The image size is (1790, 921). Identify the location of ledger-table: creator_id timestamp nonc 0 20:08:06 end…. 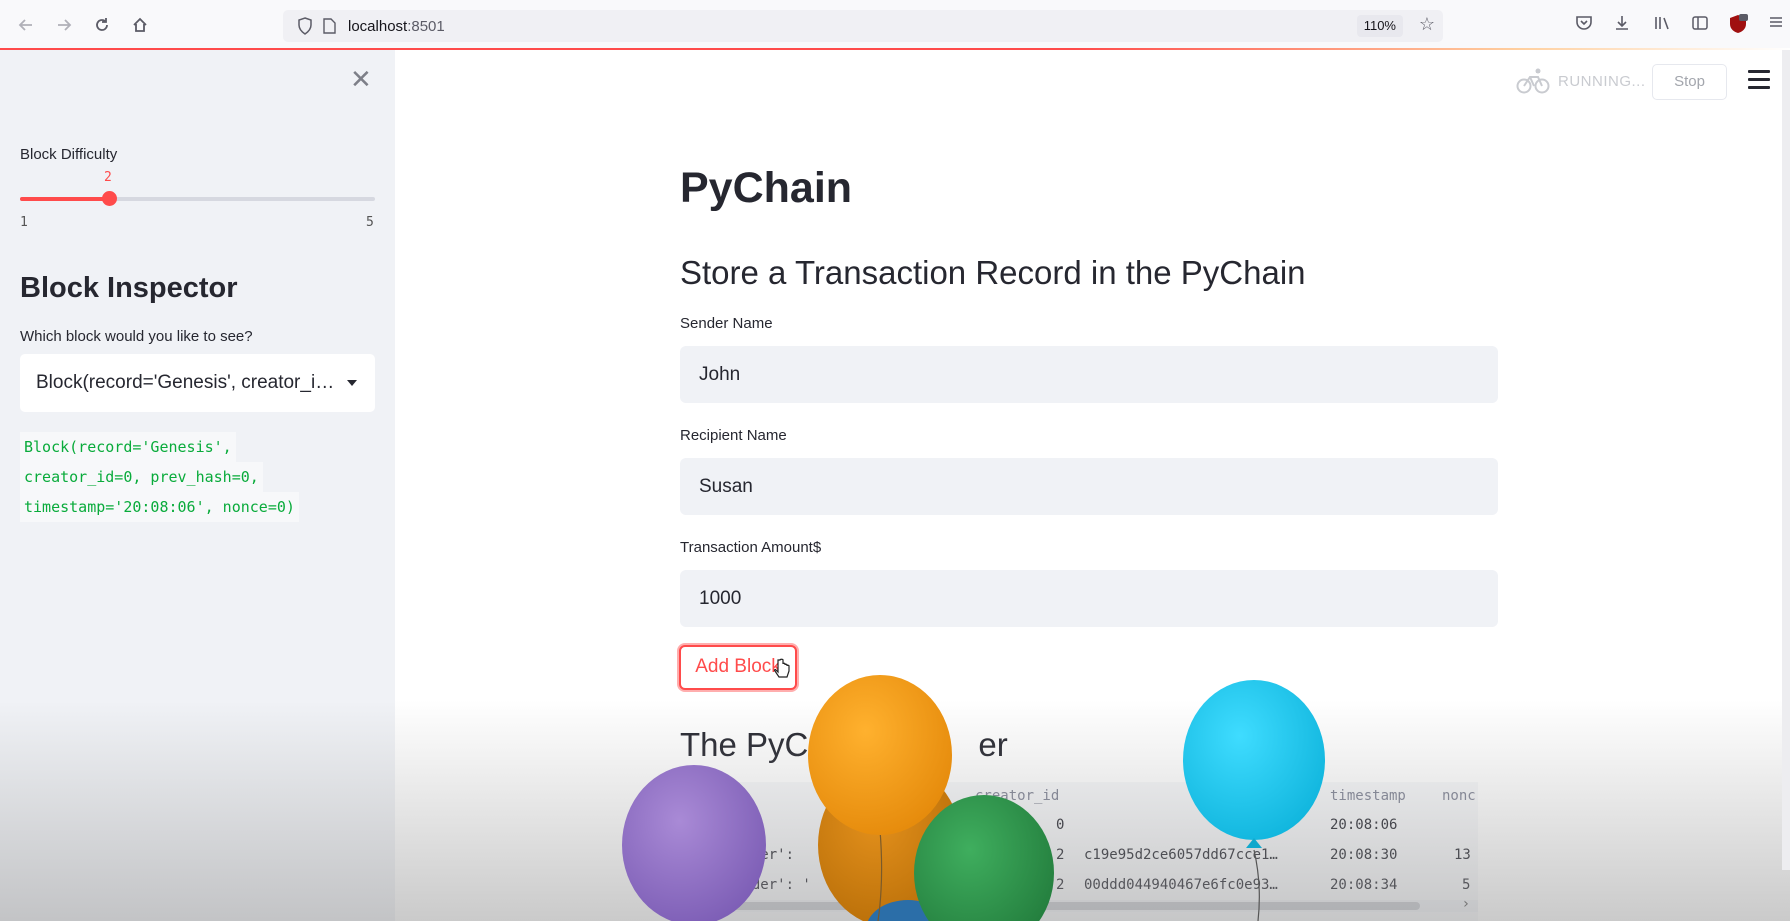
(1079, 851).